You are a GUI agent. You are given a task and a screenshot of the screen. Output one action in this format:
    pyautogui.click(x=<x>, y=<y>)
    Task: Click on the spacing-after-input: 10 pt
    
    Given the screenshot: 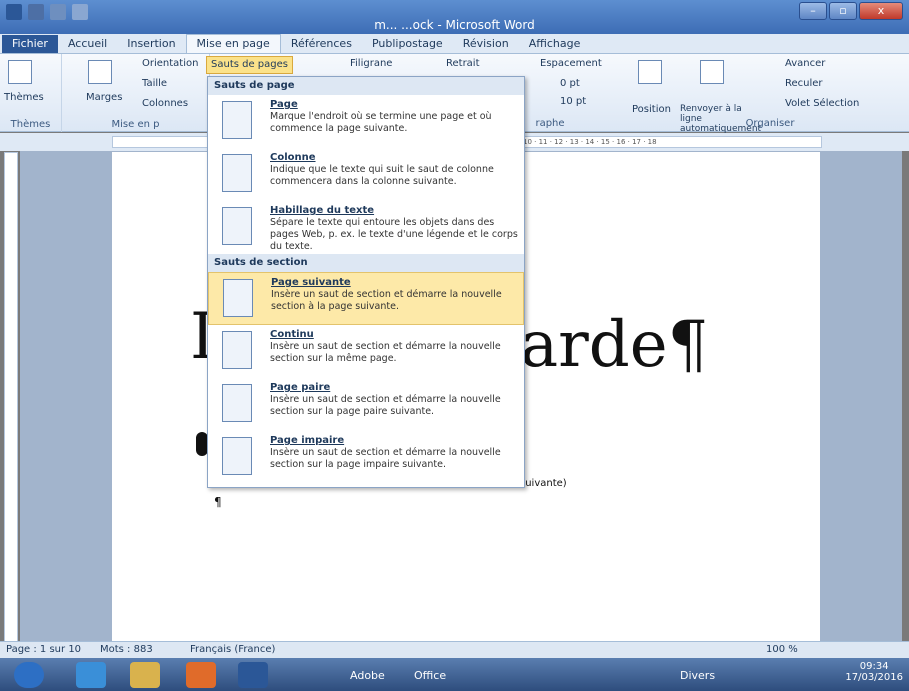 What is the action you would take?
    pyautogui.click(x=573, y=101)
    